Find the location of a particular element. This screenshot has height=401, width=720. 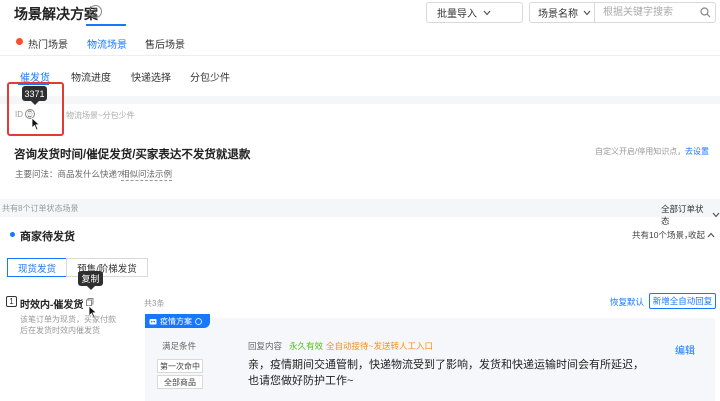

plan-tag: 疫情方案 is located at coordinates (177, 321).